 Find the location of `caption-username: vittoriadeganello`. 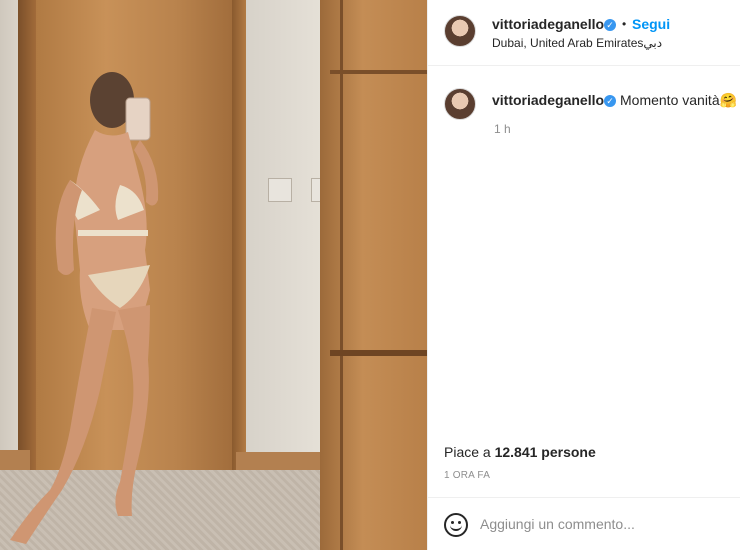

caption-username: vittoriadeganello is located at coordinates (548, 100).